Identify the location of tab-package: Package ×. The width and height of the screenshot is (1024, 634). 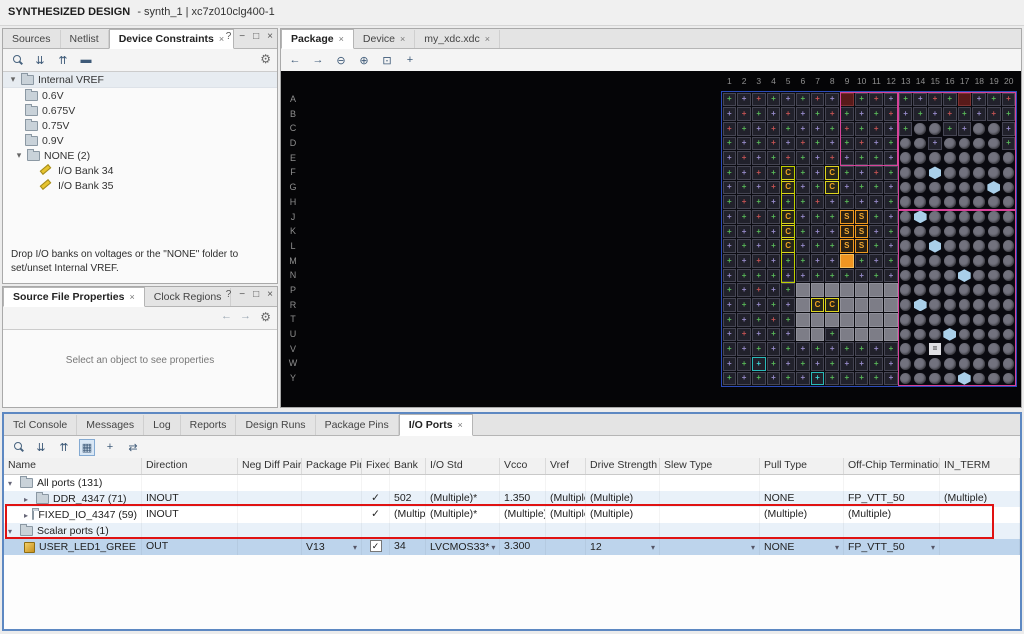
(317, 39).